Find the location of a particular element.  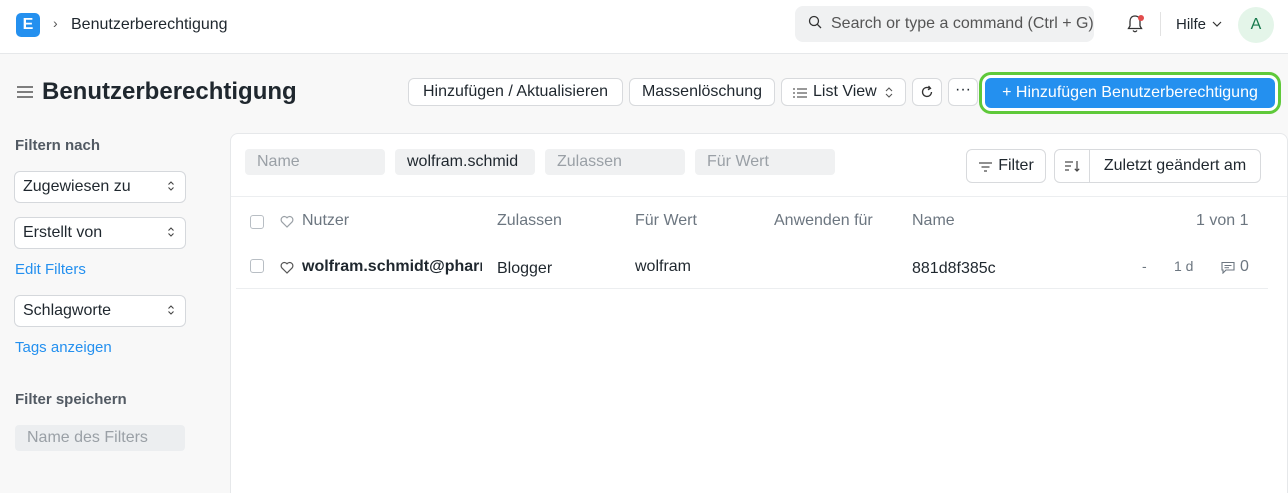

refresh-button is located at coordinates (927, 92).